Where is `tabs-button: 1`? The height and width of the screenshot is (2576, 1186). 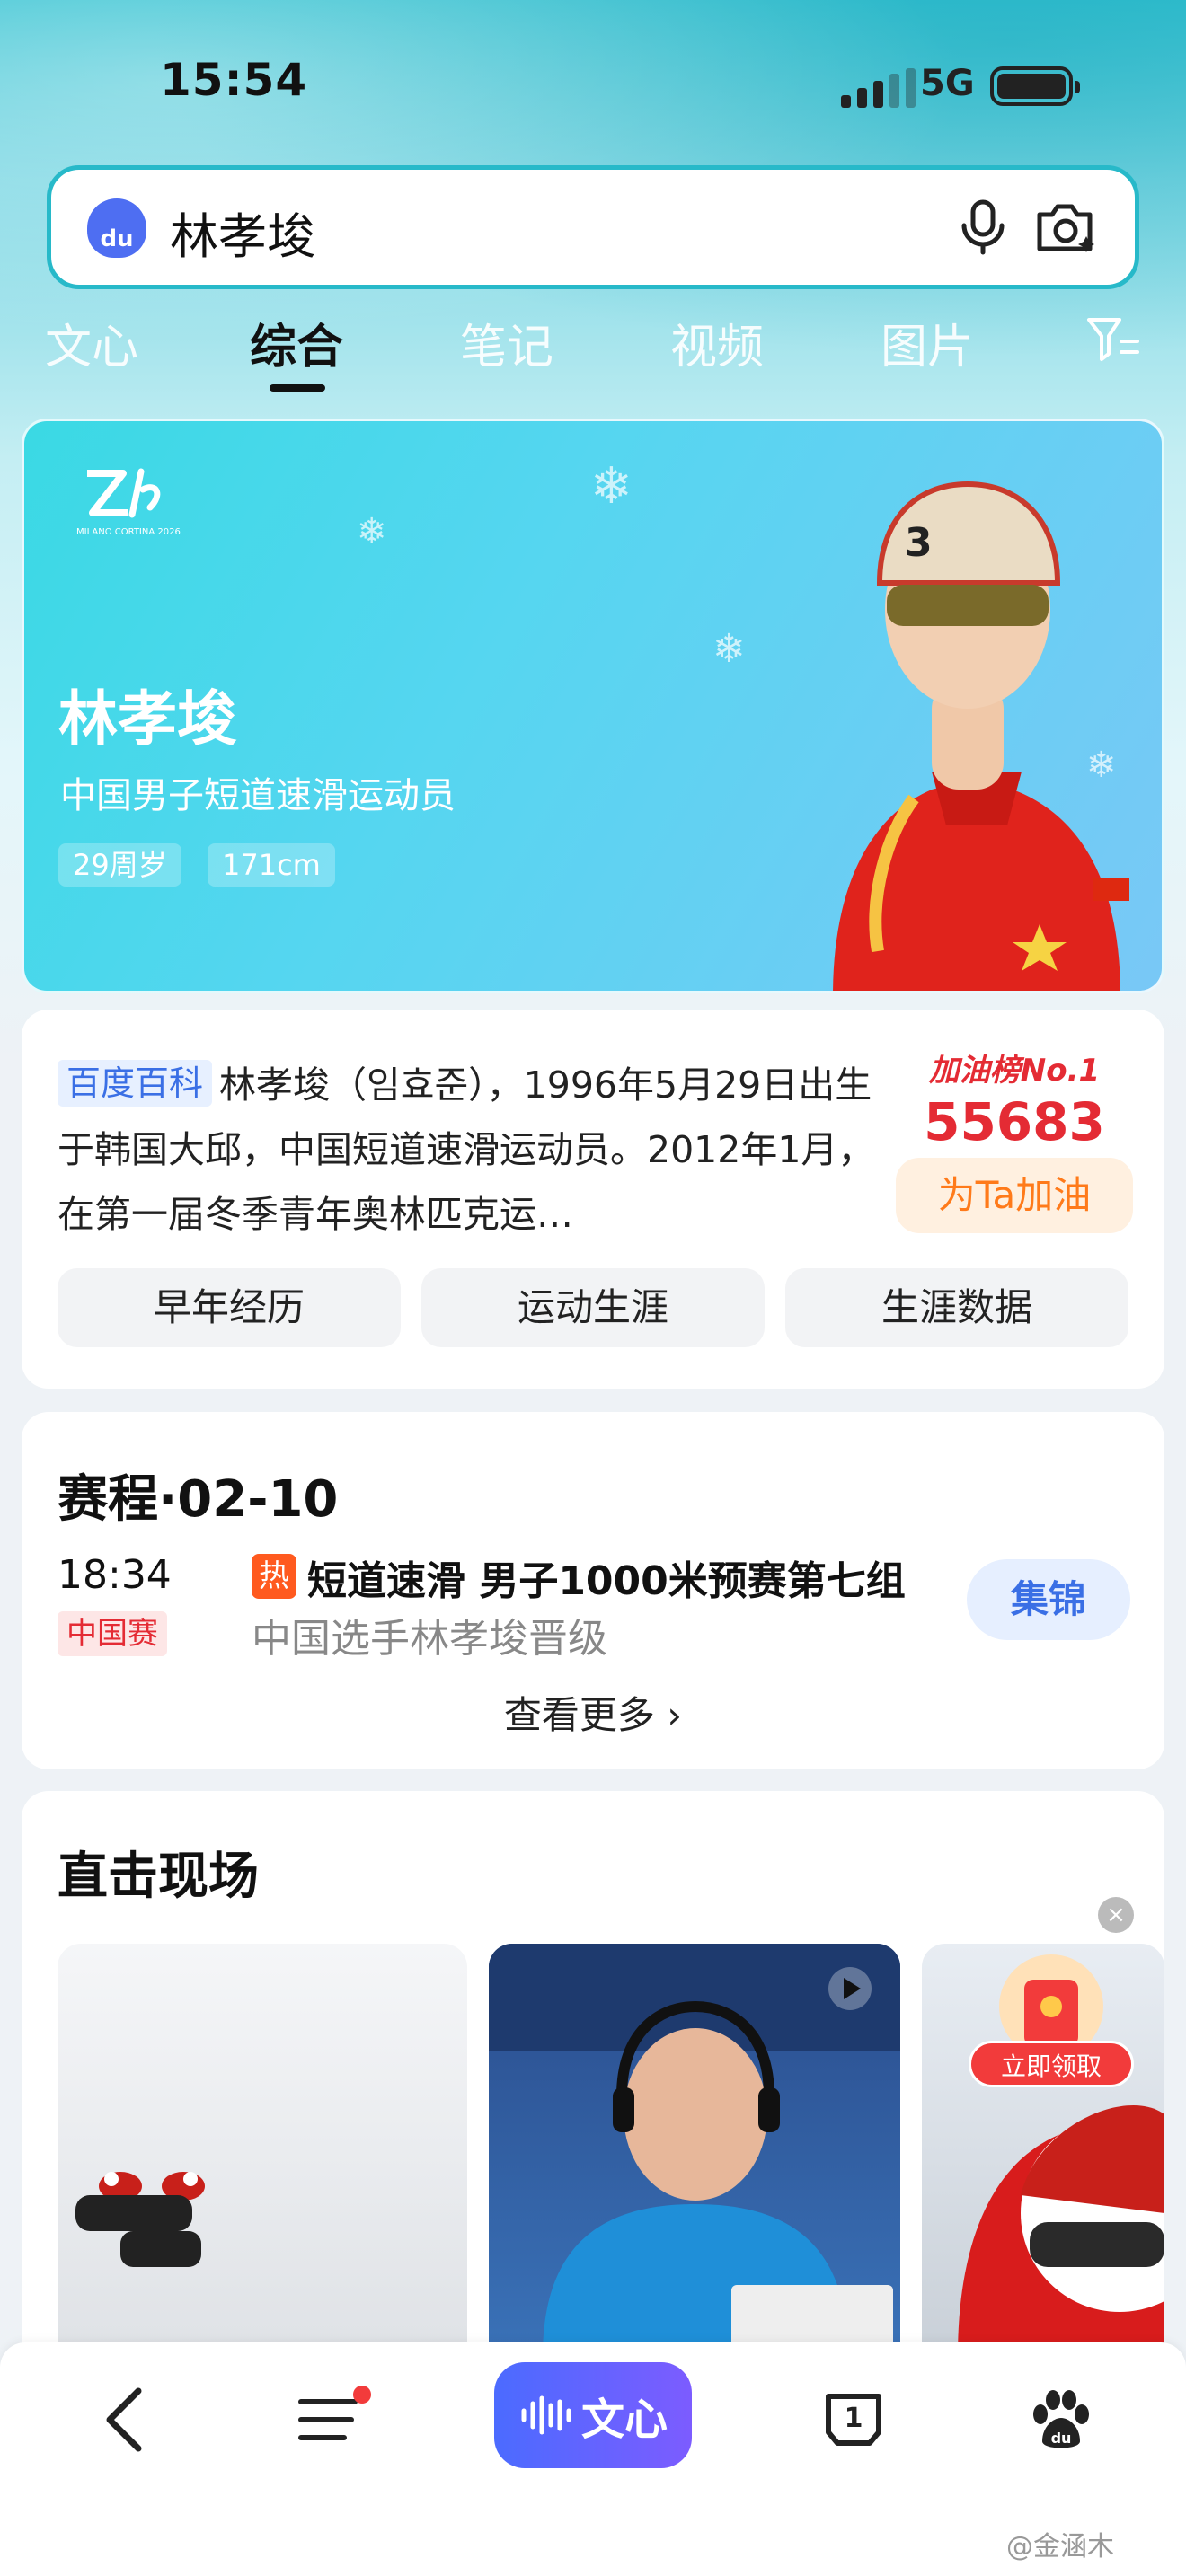
tabs-button: 1 is located at coordinates (853, 2420).